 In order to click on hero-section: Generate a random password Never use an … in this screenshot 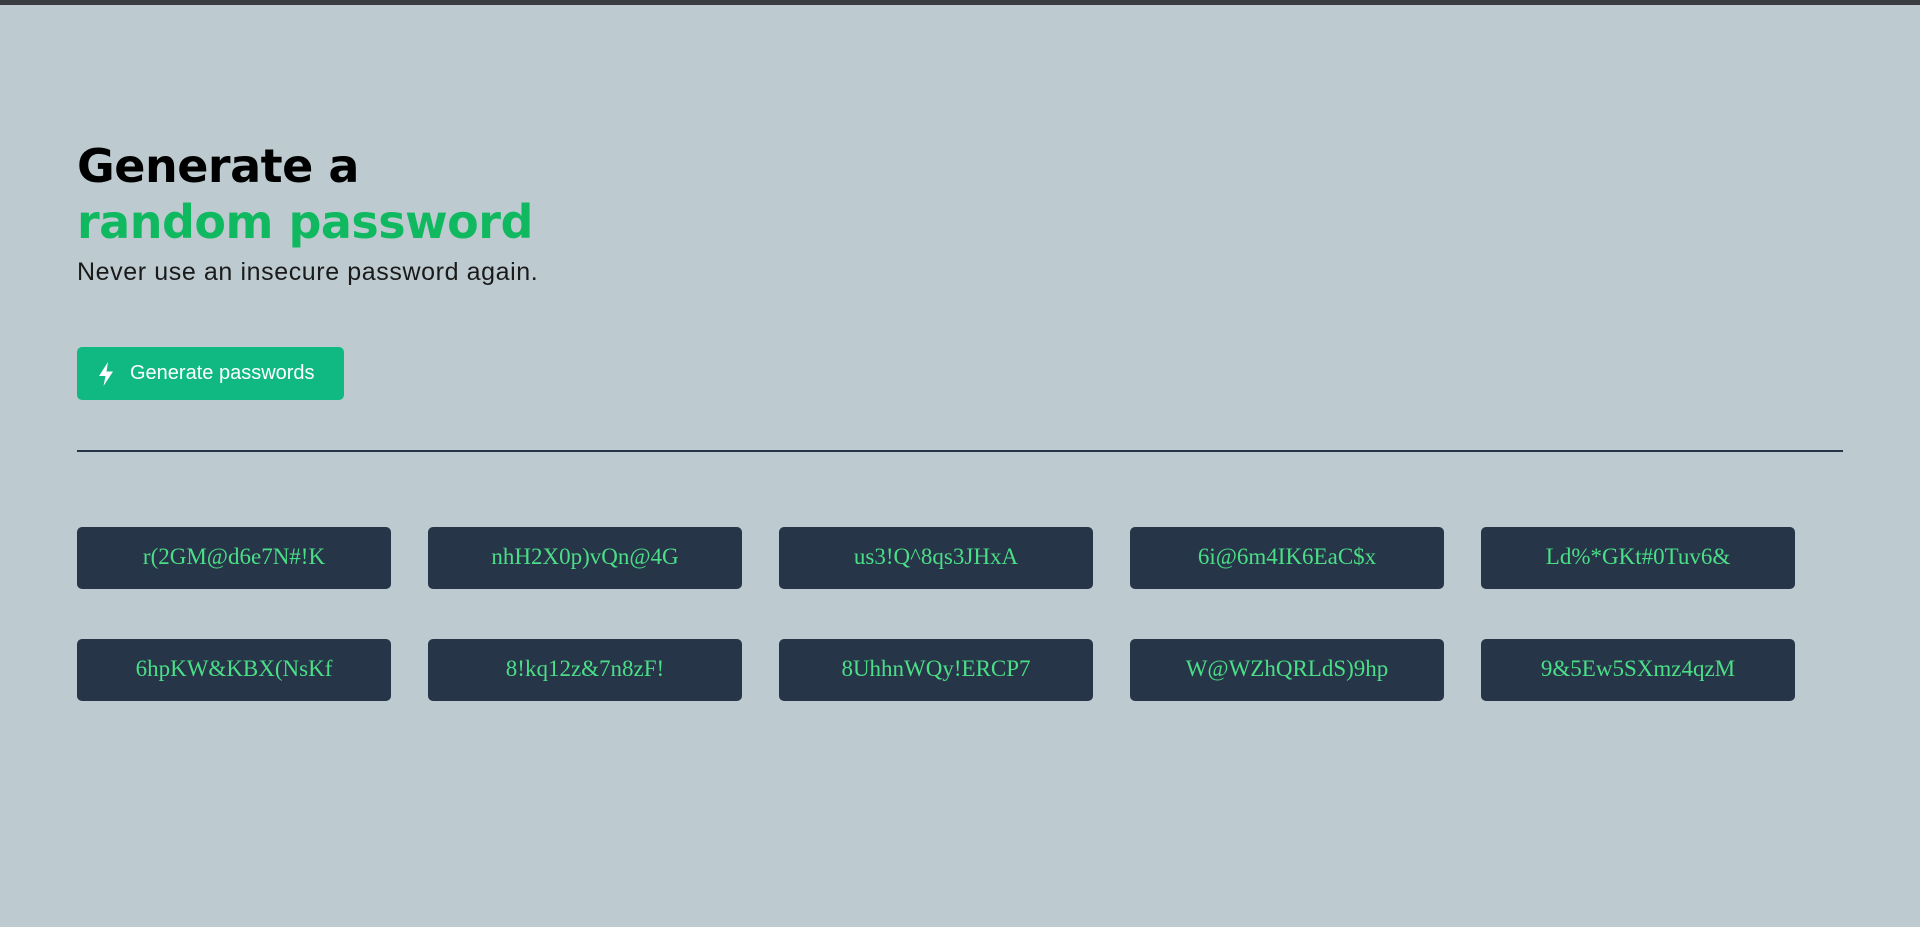, I will do `click(307, 213)`.